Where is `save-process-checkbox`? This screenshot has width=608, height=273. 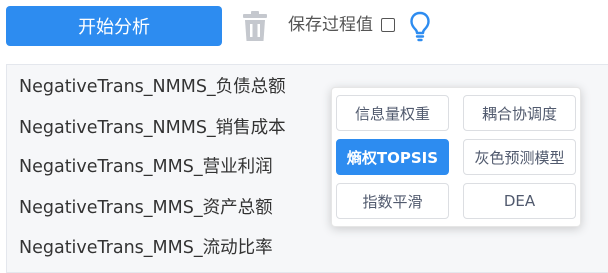 save-process-checkbox is located at coordinates (388, 25).